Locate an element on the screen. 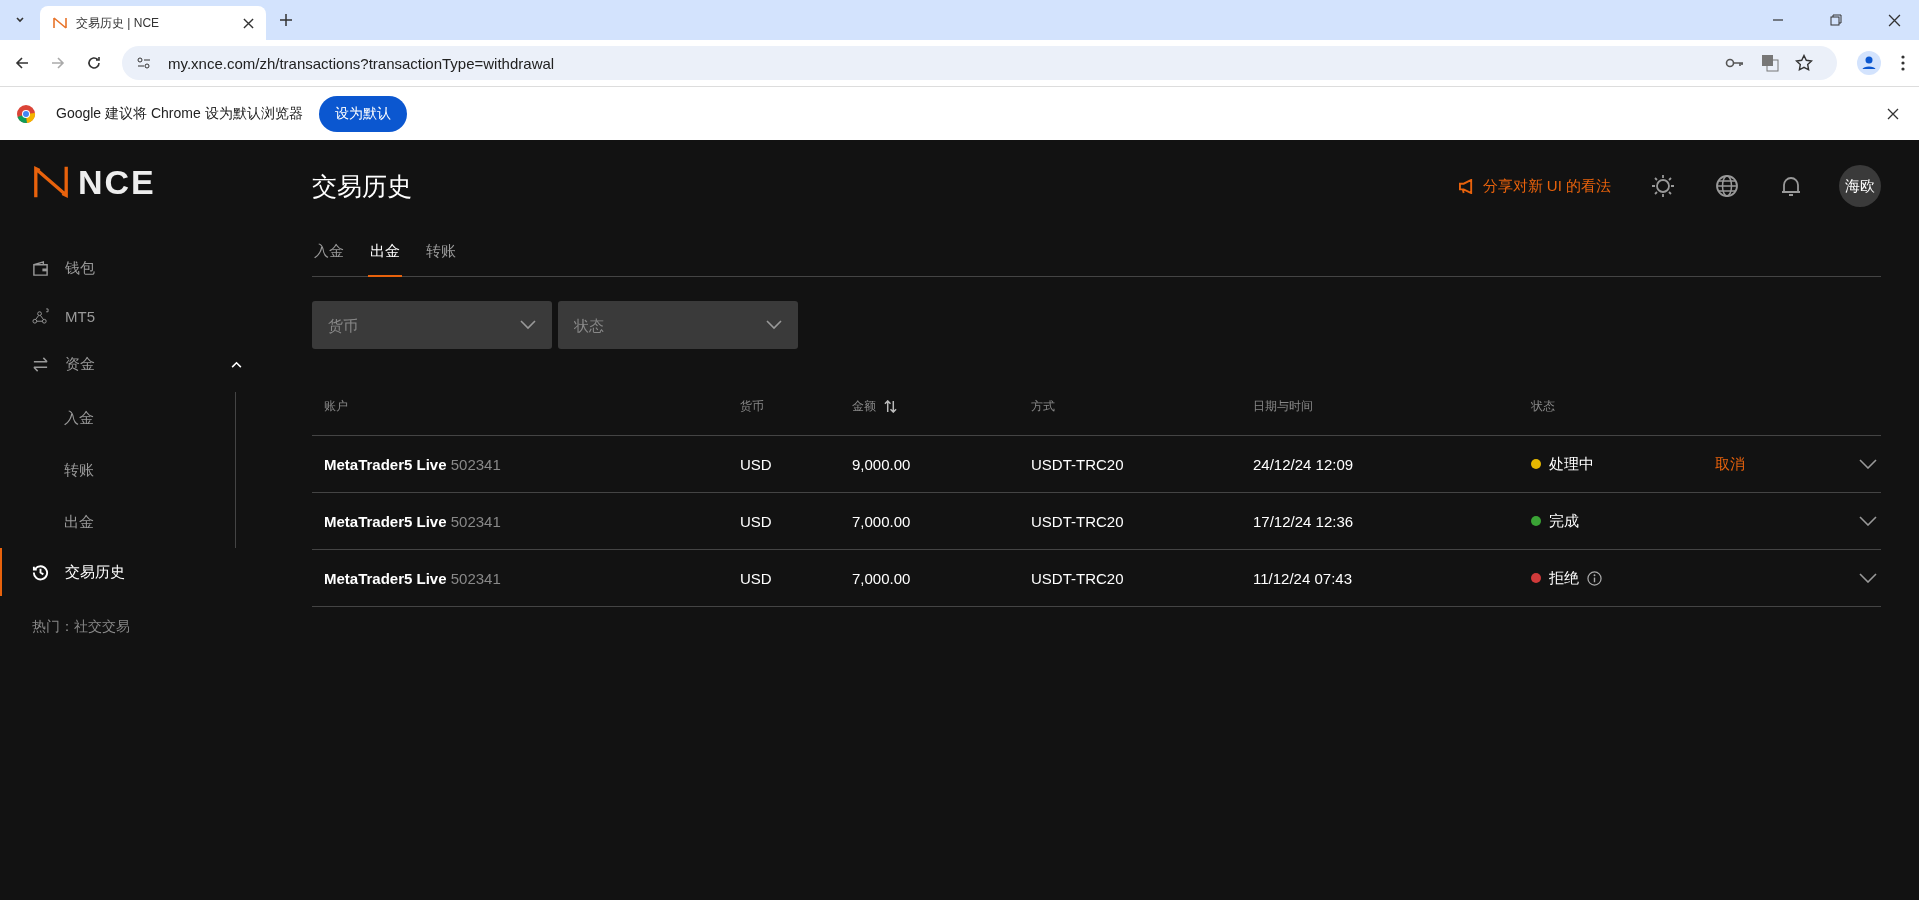 Image resolution: width=1919 pixels, height=900 pixels. table-cell: 9,000.00 is located at coordinates (881, 464).